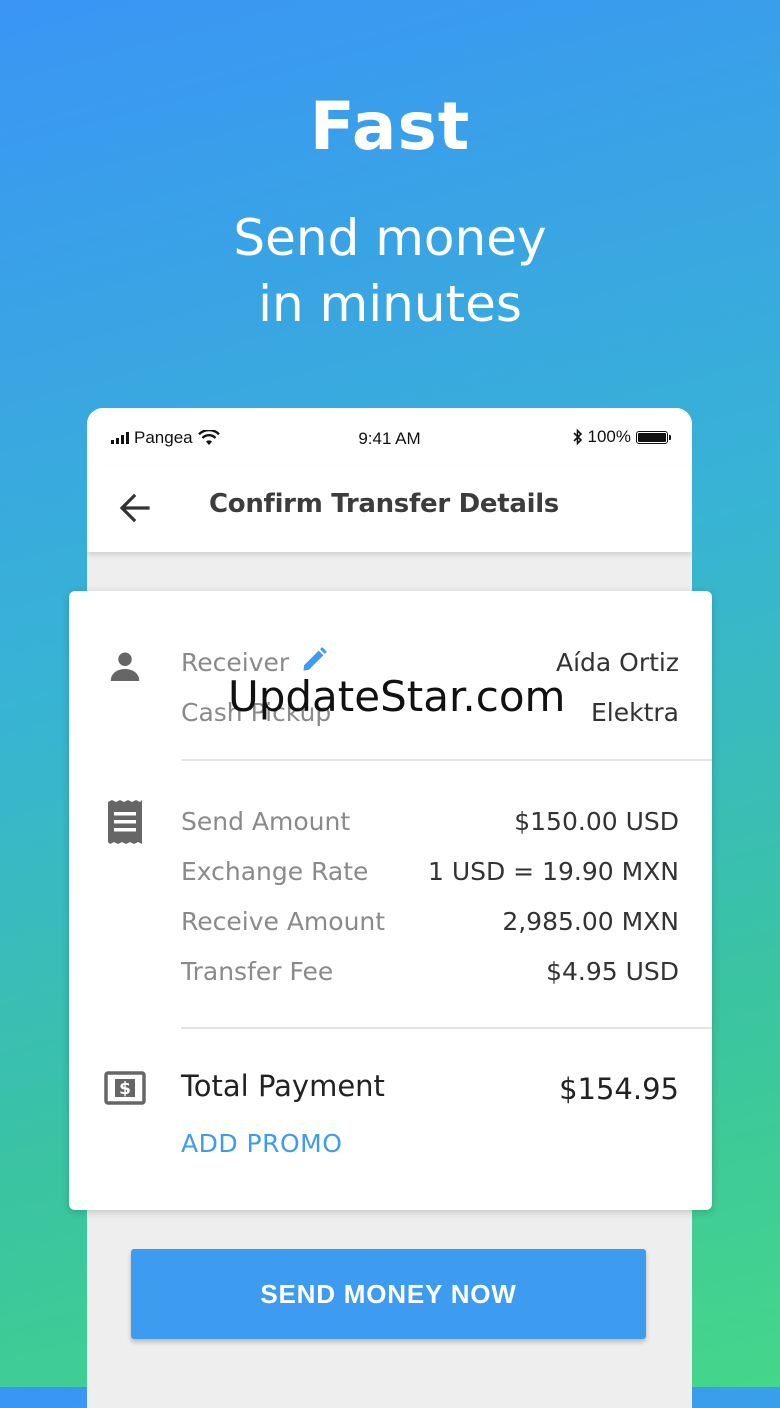 The height and width of the screenshot is (1408, 780). Describe the element at coordinates (553, 871) in the screenshot. I see `exchange-rate-value: 1 USD = 19.90 MXN` at that location.